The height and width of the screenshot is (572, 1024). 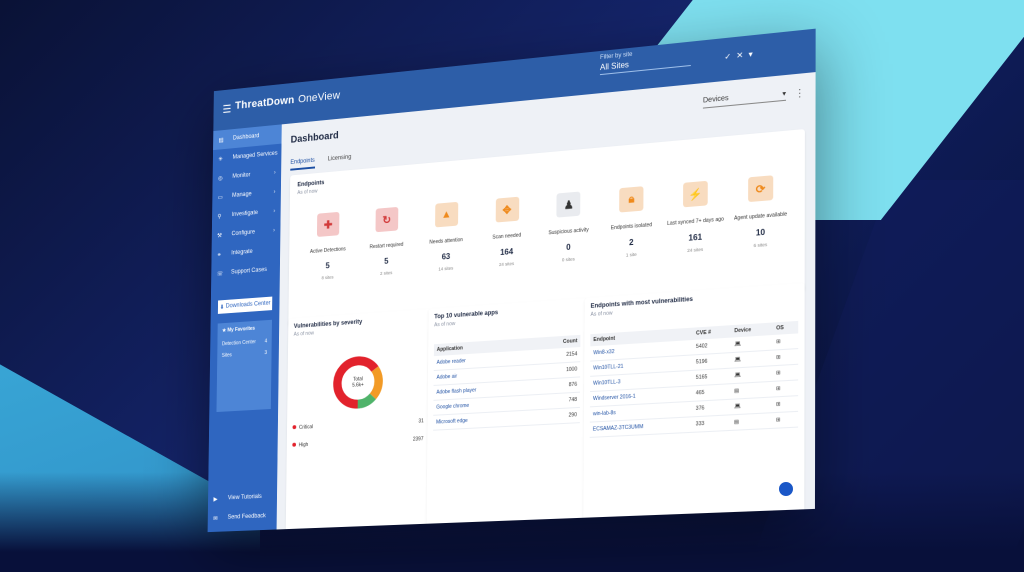 What do you see at coordinates (328, 265) in the screenshot?
I see `tile-count: 5` at bounding box center [328, 265].